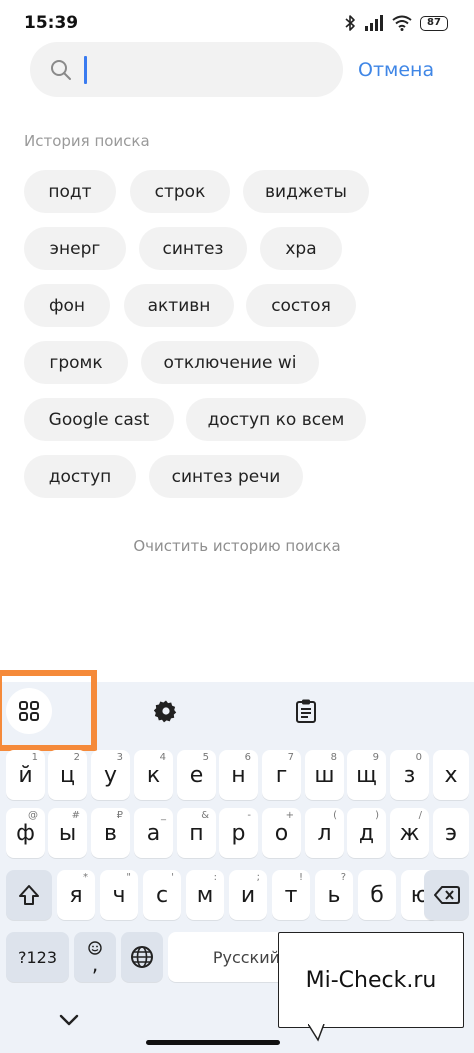  Describe the element at coordinates (37, 957) in the screenshot. I see `symbols-key: ?123` at that location.